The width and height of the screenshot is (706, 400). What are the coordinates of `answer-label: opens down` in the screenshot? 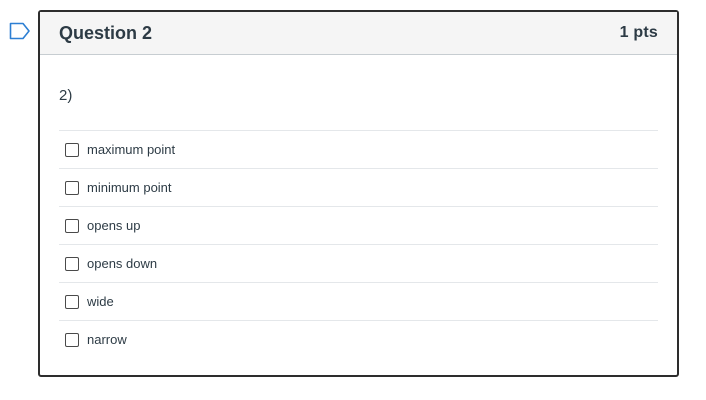 It's located at (122, 263).